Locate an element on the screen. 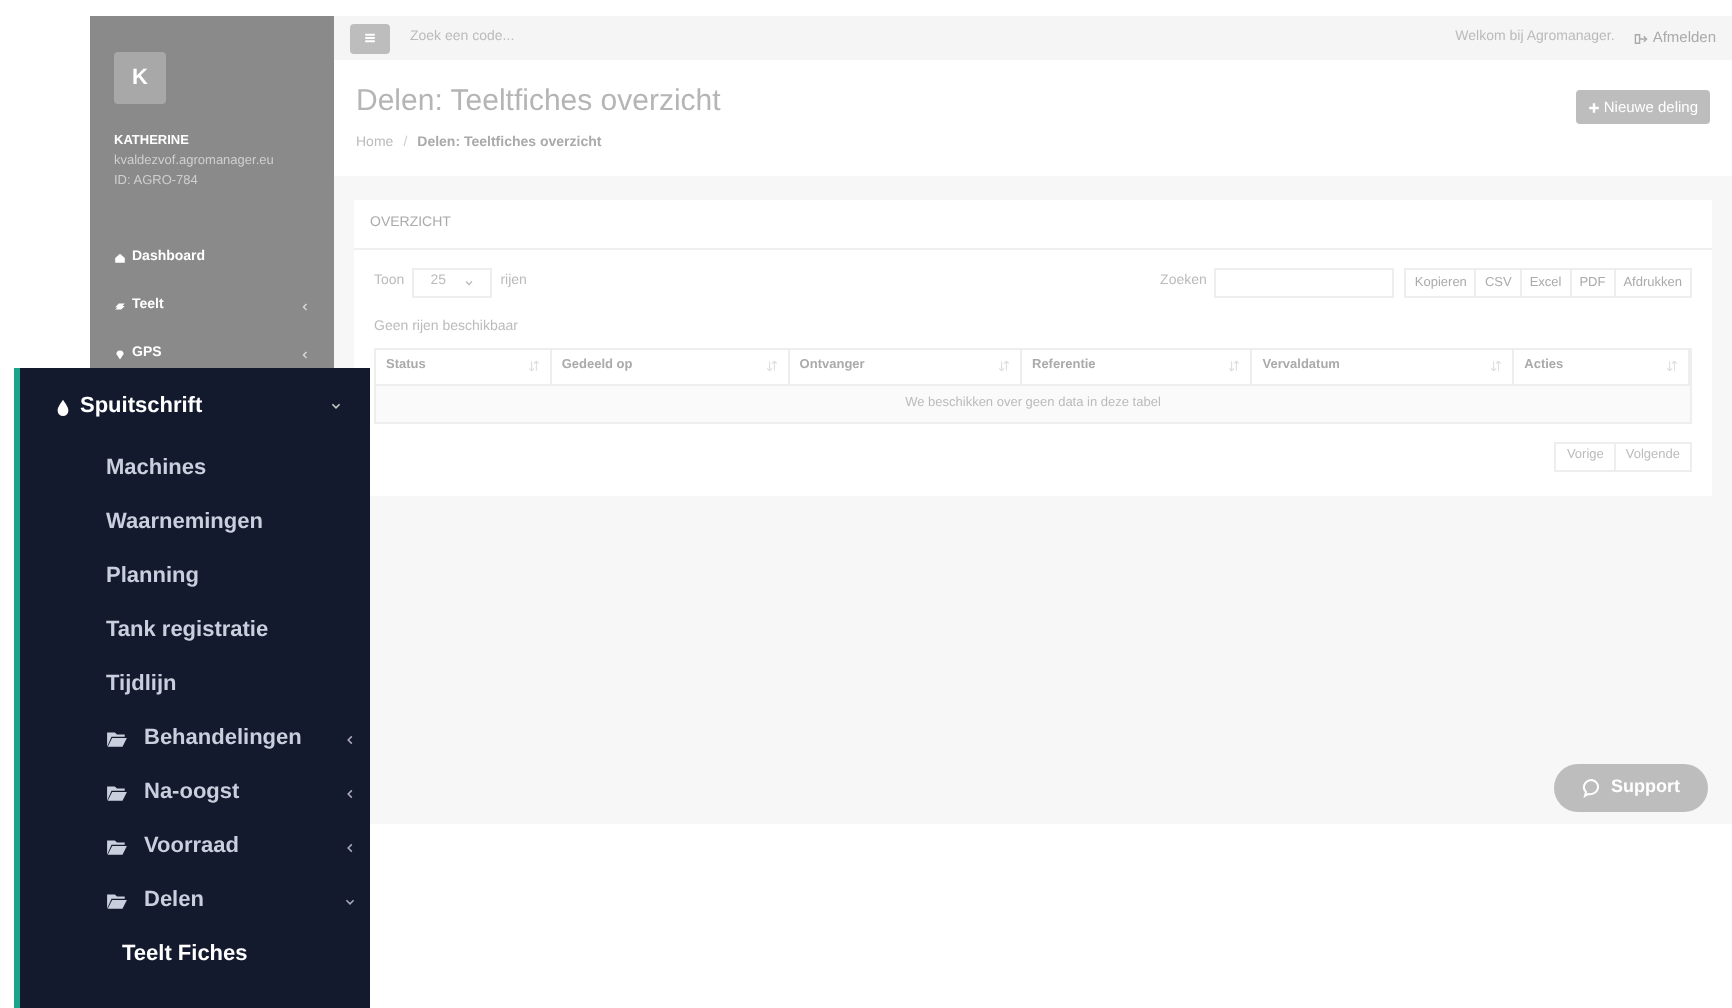  logout-icon is located at coordinates (1641, 38).